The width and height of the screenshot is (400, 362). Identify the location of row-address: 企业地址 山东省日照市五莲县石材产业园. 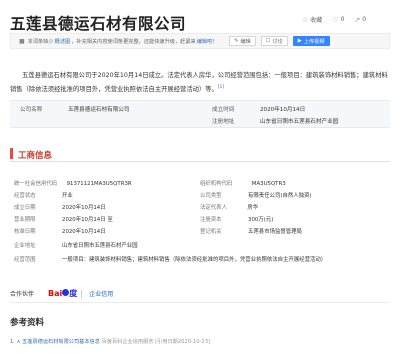
(76, 245).